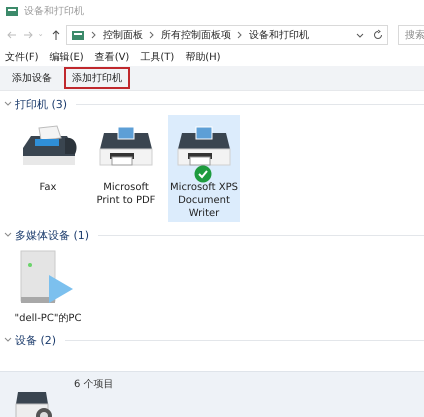  I want to click on back-arrow-icon, so click(12, 35).